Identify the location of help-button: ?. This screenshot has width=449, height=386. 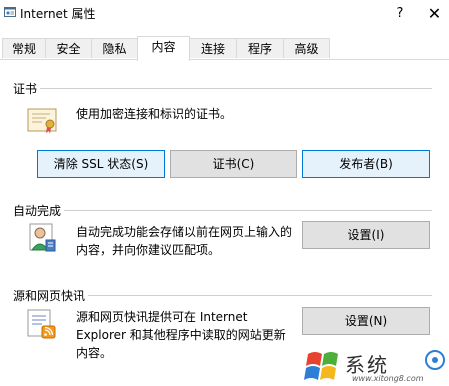
(400, 14).